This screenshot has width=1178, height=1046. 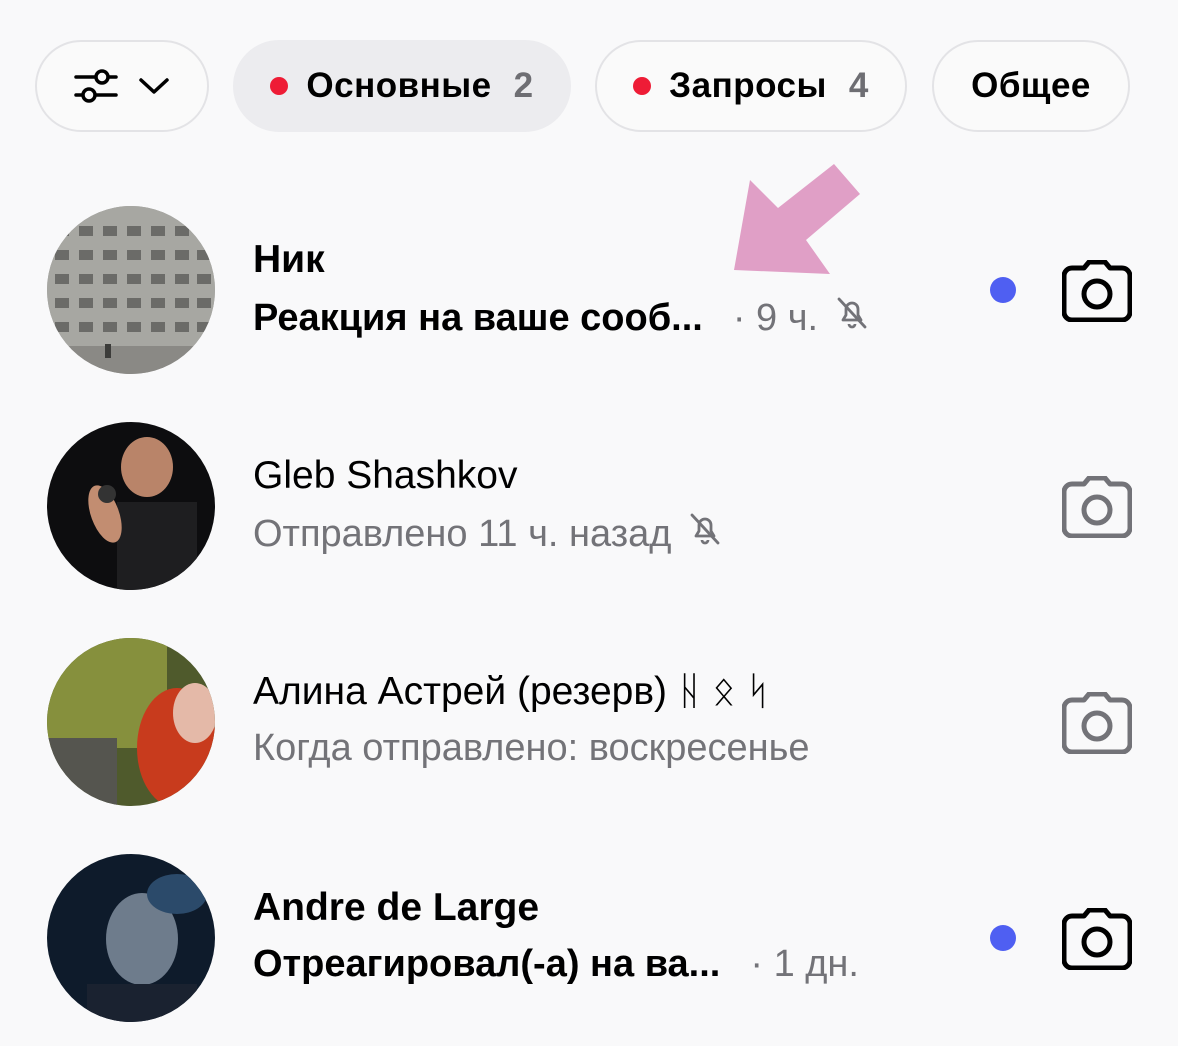 I want to click on filter-options-button, so click(x=122, y=86).